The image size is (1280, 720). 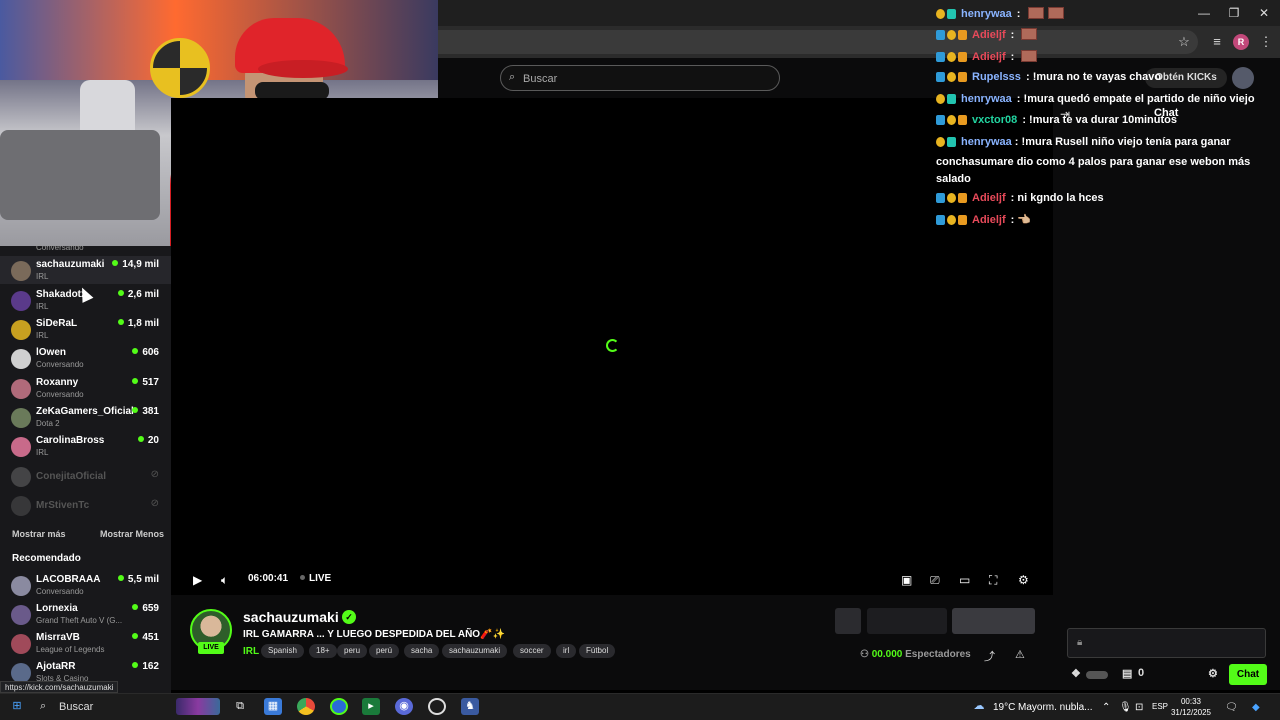 I want to click on chrome-icon, so click(x=306, y=706).